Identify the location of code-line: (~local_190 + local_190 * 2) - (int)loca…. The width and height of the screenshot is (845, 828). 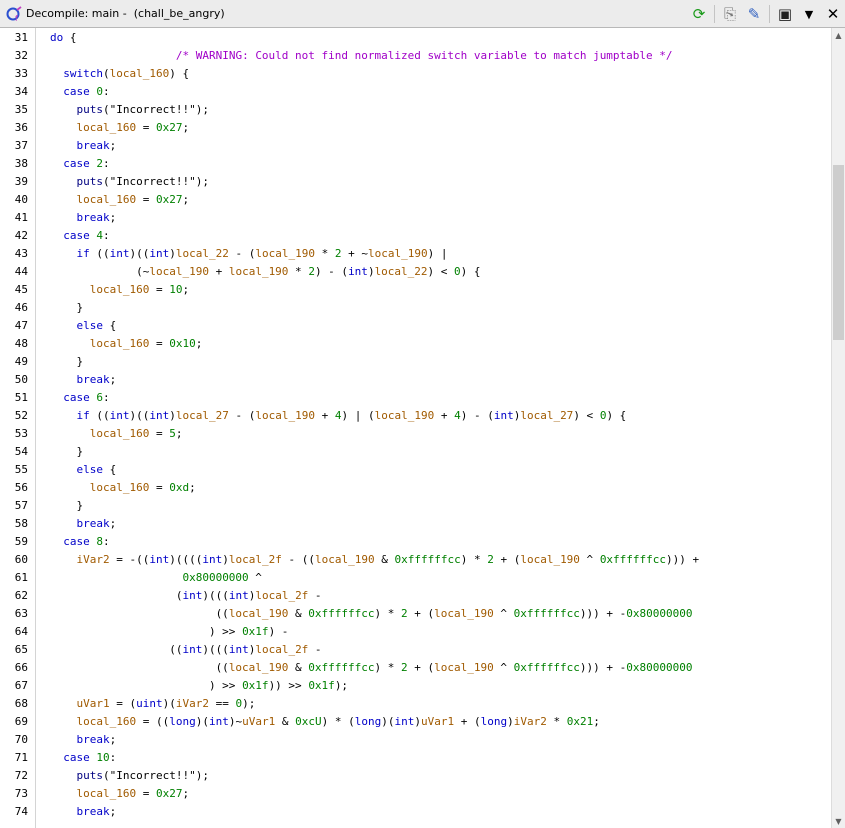
(265, 272).